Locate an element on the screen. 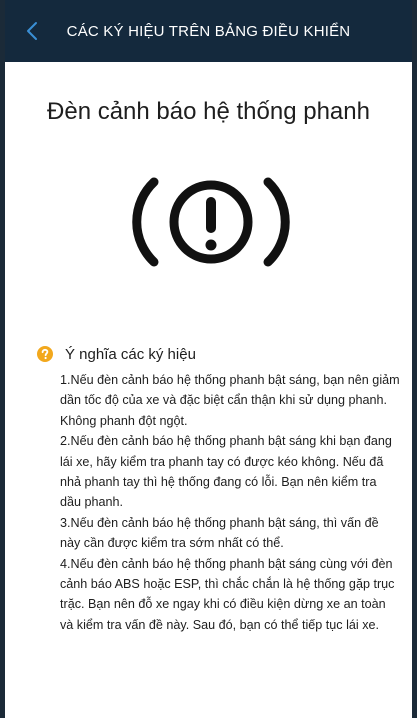 Image resolution: width=417 pixels, height=718 pixels. back-button is located at coordinates (32, 31).